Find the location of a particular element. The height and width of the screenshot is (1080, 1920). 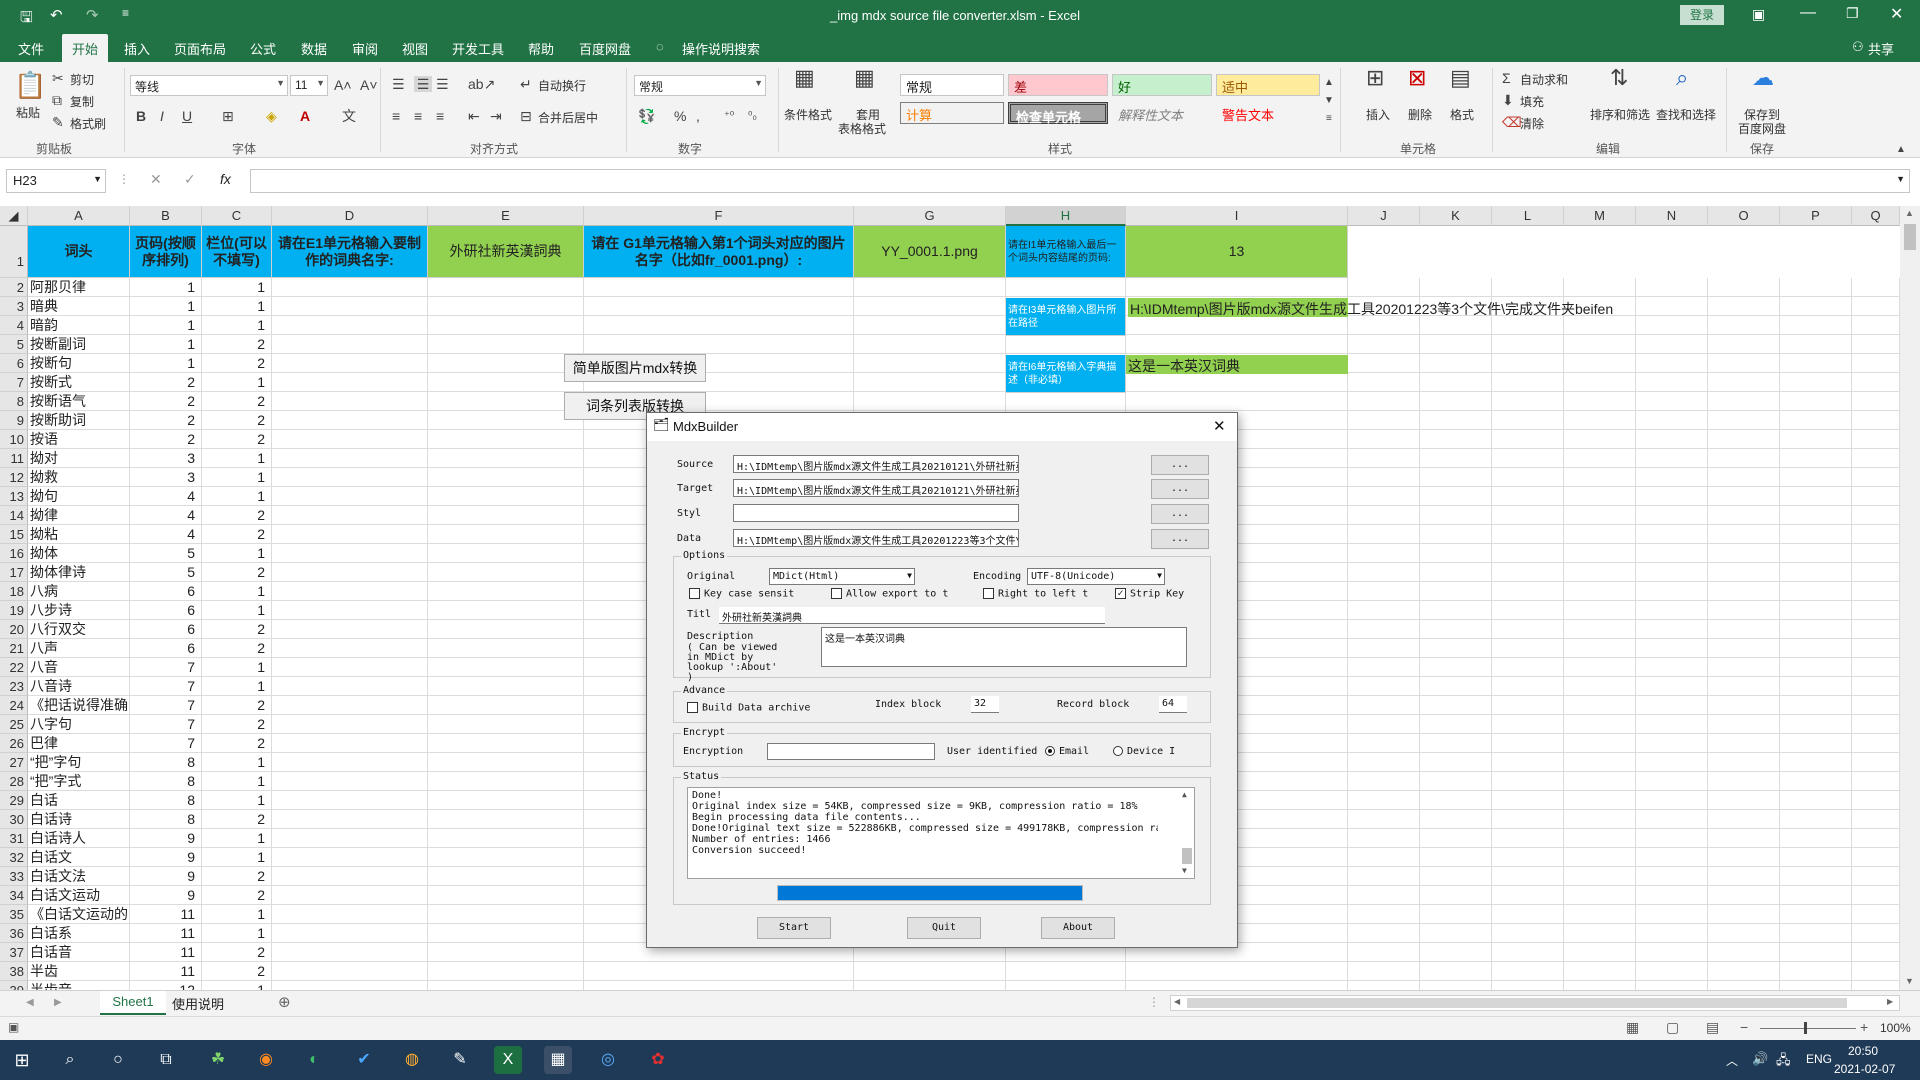

headword-cell: 白话诗 is located at coordinates (79, 819).